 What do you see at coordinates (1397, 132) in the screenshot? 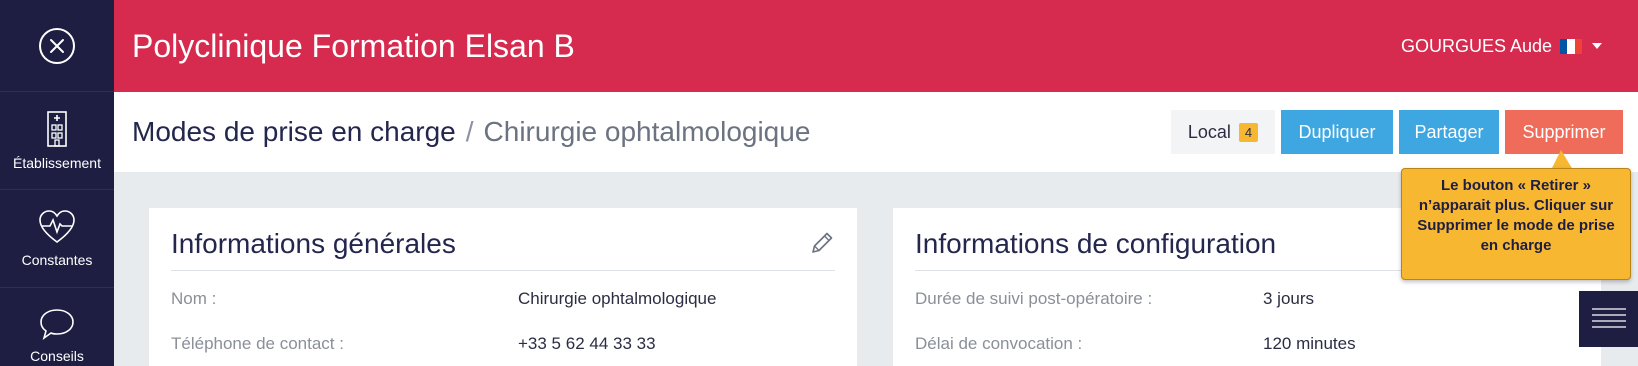
I see `action-buttons: Local 4 Dupliquer Partager Supprimer` at bounding box center [1397, 132].